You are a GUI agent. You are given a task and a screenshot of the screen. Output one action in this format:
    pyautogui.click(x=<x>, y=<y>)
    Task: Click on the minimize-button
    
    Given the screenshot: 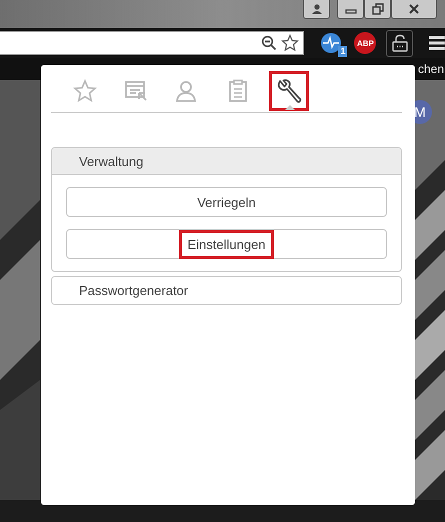 What is the action you would take?
    pyautogui.click(x=350, y=9)
    